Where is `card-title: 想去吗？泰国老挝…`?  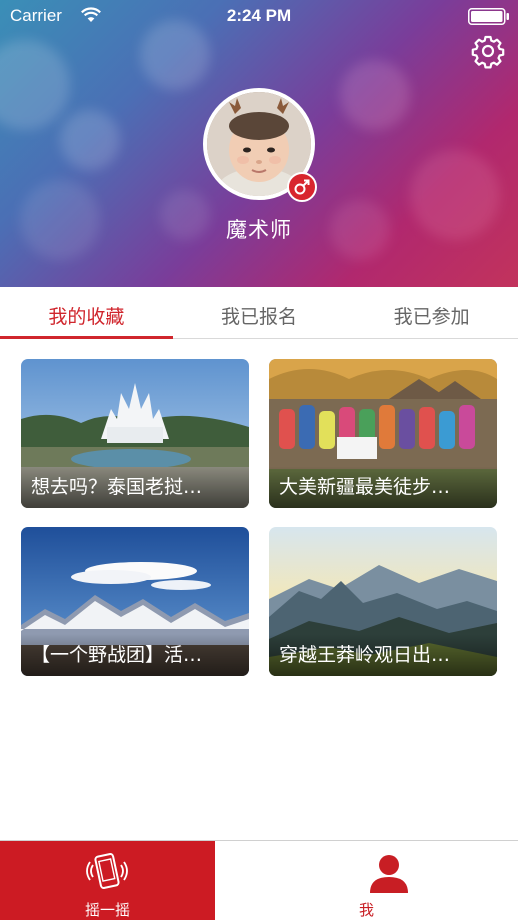
card-title: 想去吗？泰国老挝… is located at coordinates (135, 487).